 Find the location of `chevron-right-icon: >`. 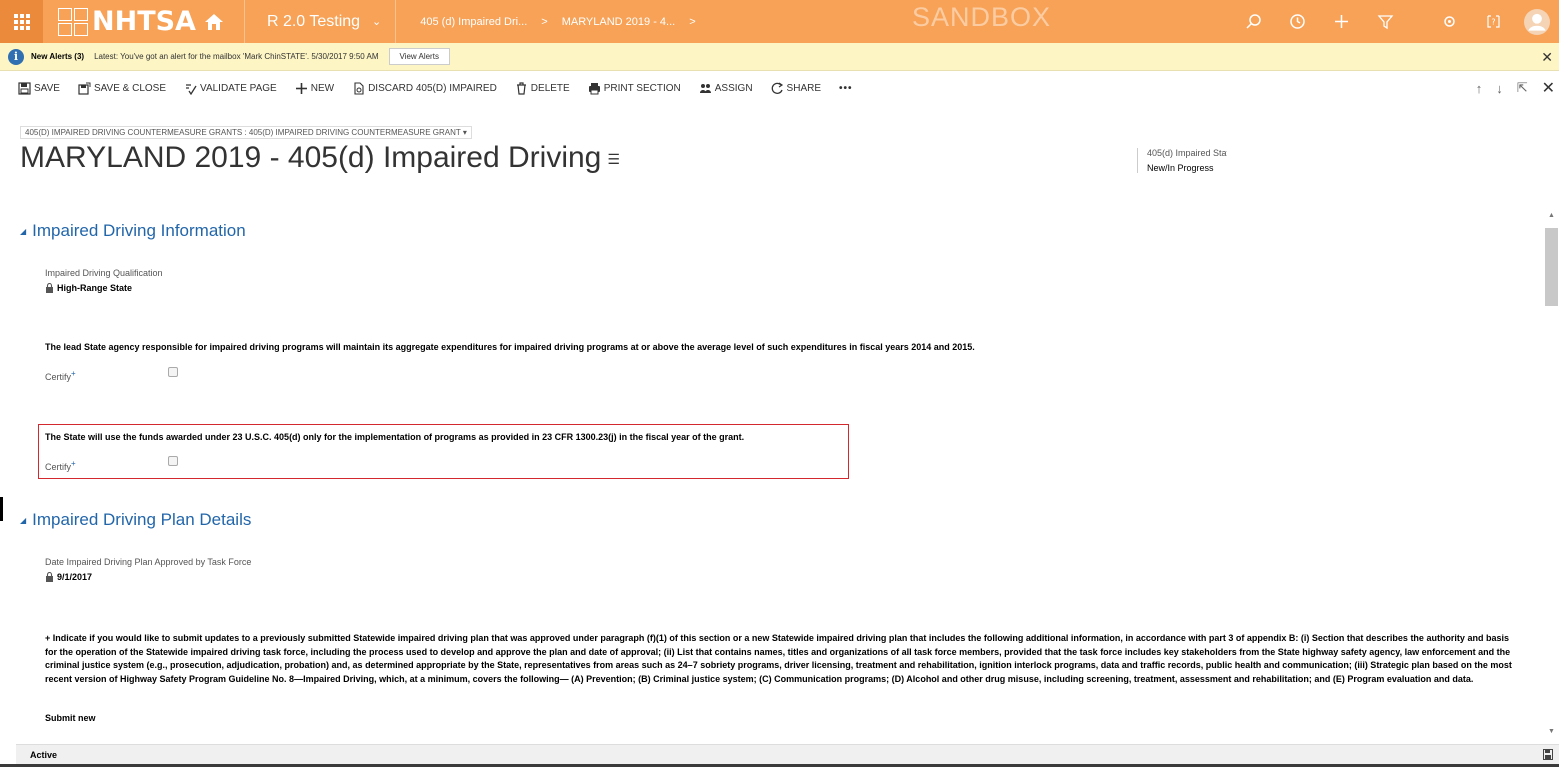

chevron-right-icon: > is located at coordinates (692, 22).